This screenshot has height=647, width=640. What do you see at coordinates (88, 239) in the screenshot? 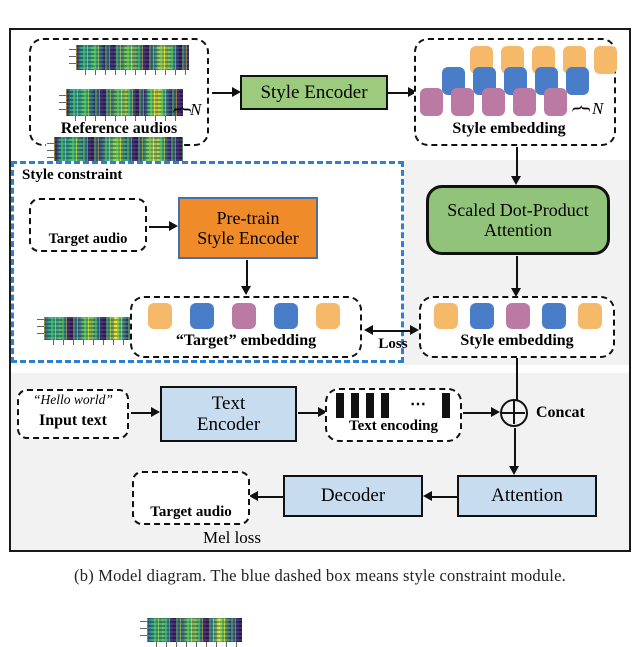
I see `target-audio-label-top: Target audio` at bounding box center [88, 239].